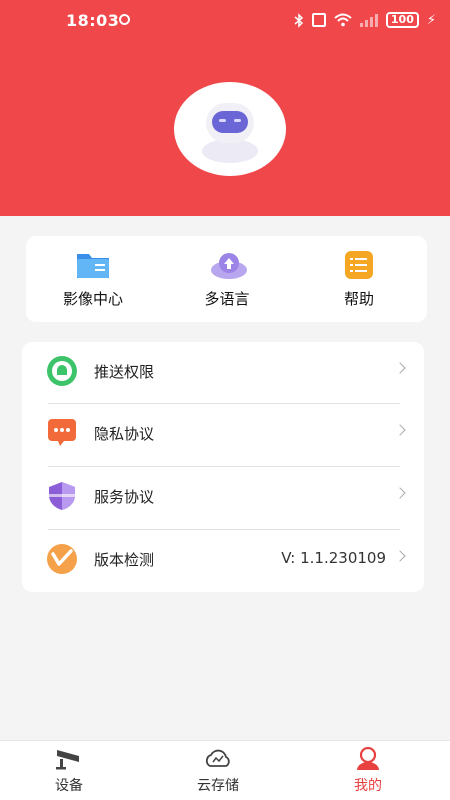 The width and height of the screenshot is (450, 800). Describe the element at coordinates (368, 758) in the screenshot. I see `person-icon` at that location.